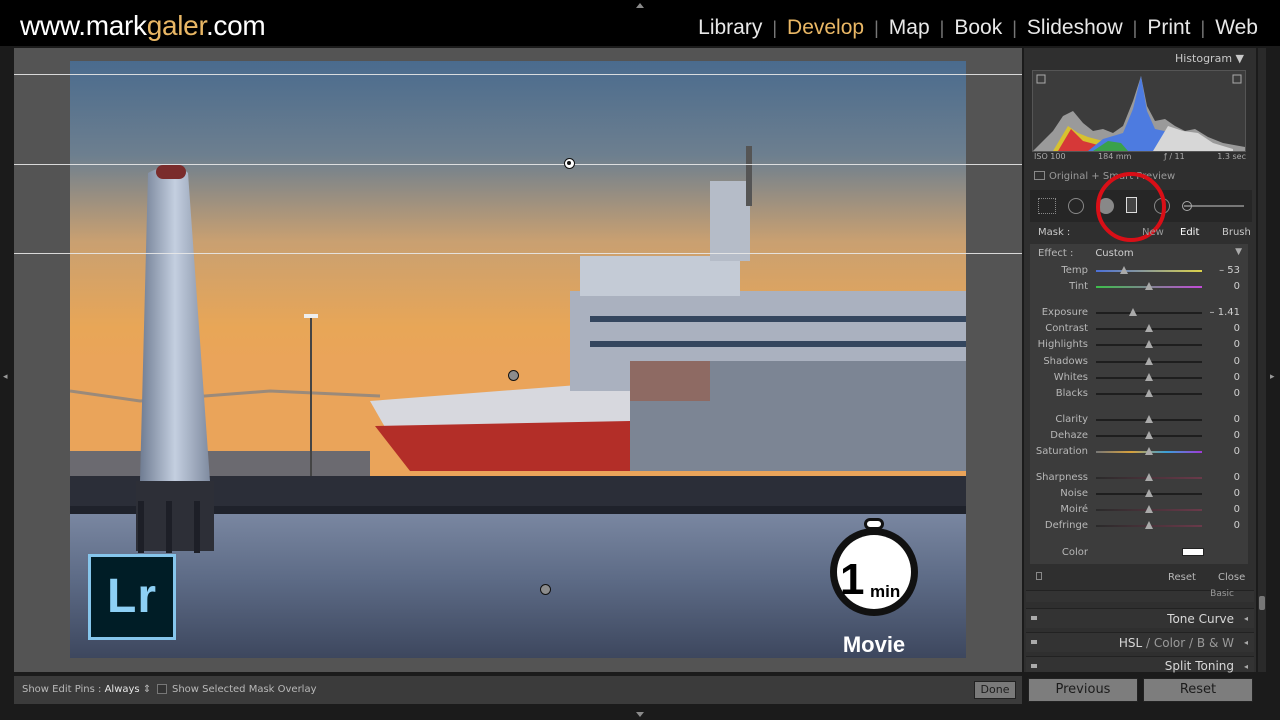  Describe the element at coordinates (1139, 478) in the screenshot. I see `slider-sharpness: Sharpness 0` at that location.